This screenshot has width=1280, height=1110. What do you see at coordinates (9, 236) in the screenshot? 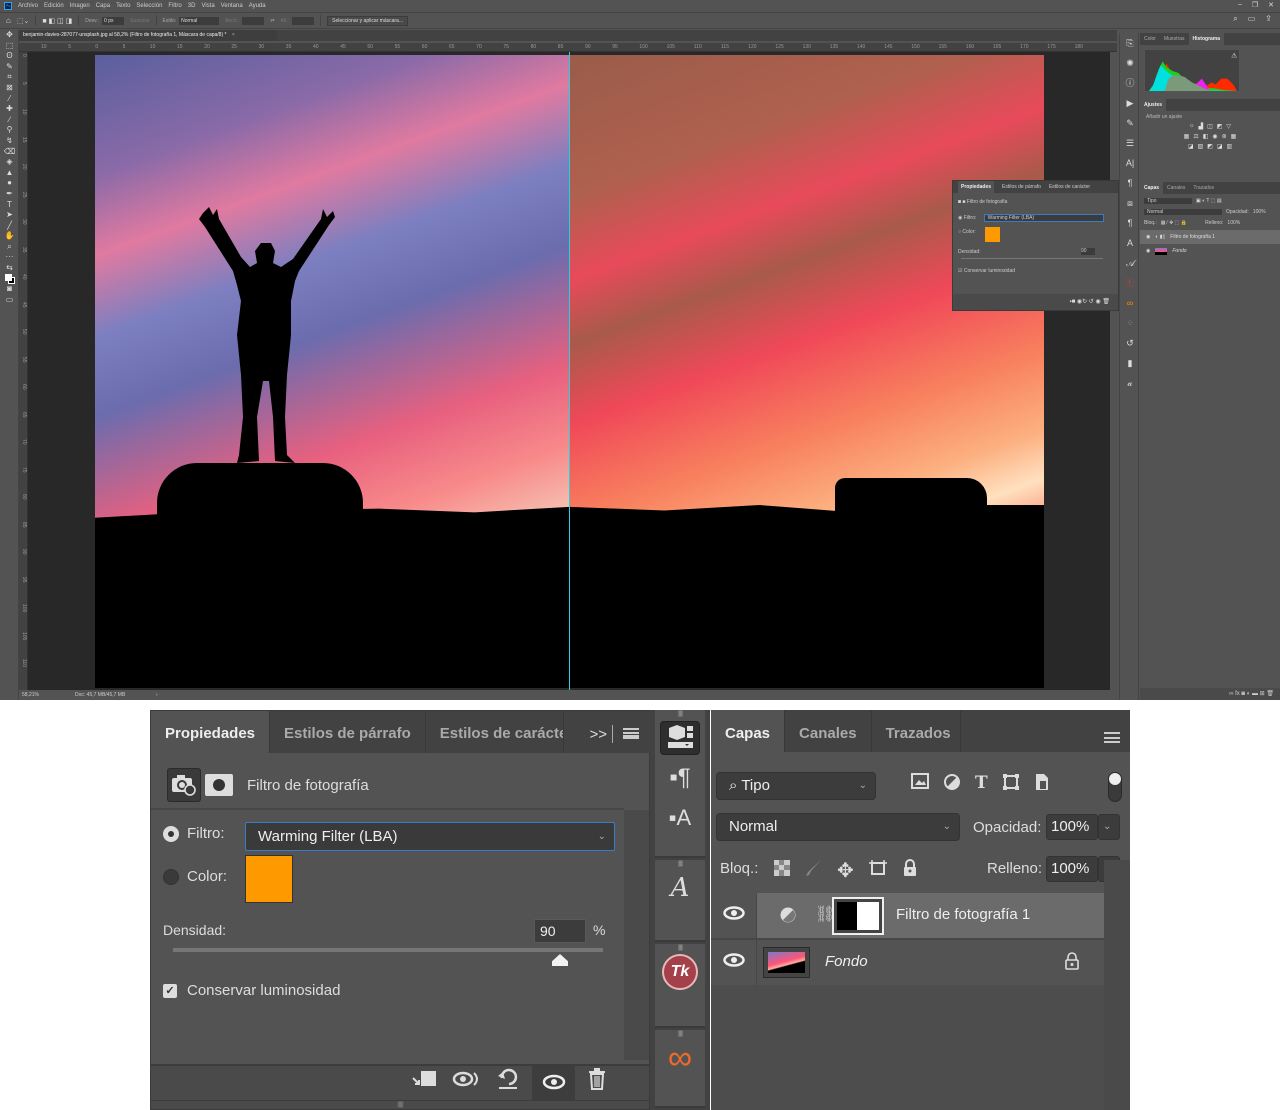
I see `hand-tool-icon: ✋` at bounding box center [9, 236].